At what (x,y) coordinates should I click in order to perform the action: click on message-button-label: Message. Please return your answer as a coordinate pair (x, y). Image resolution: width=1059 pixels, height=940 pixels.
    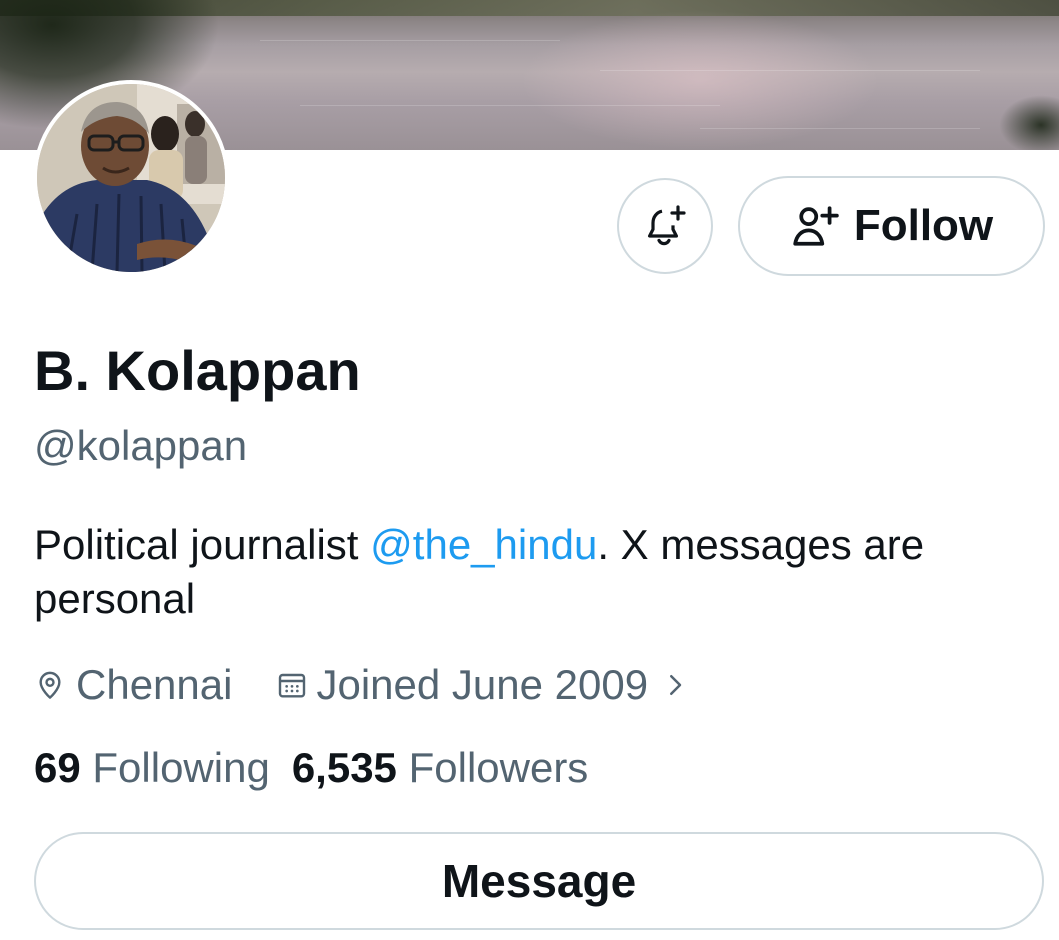
    Looking at the image, I should click on (539, 881).